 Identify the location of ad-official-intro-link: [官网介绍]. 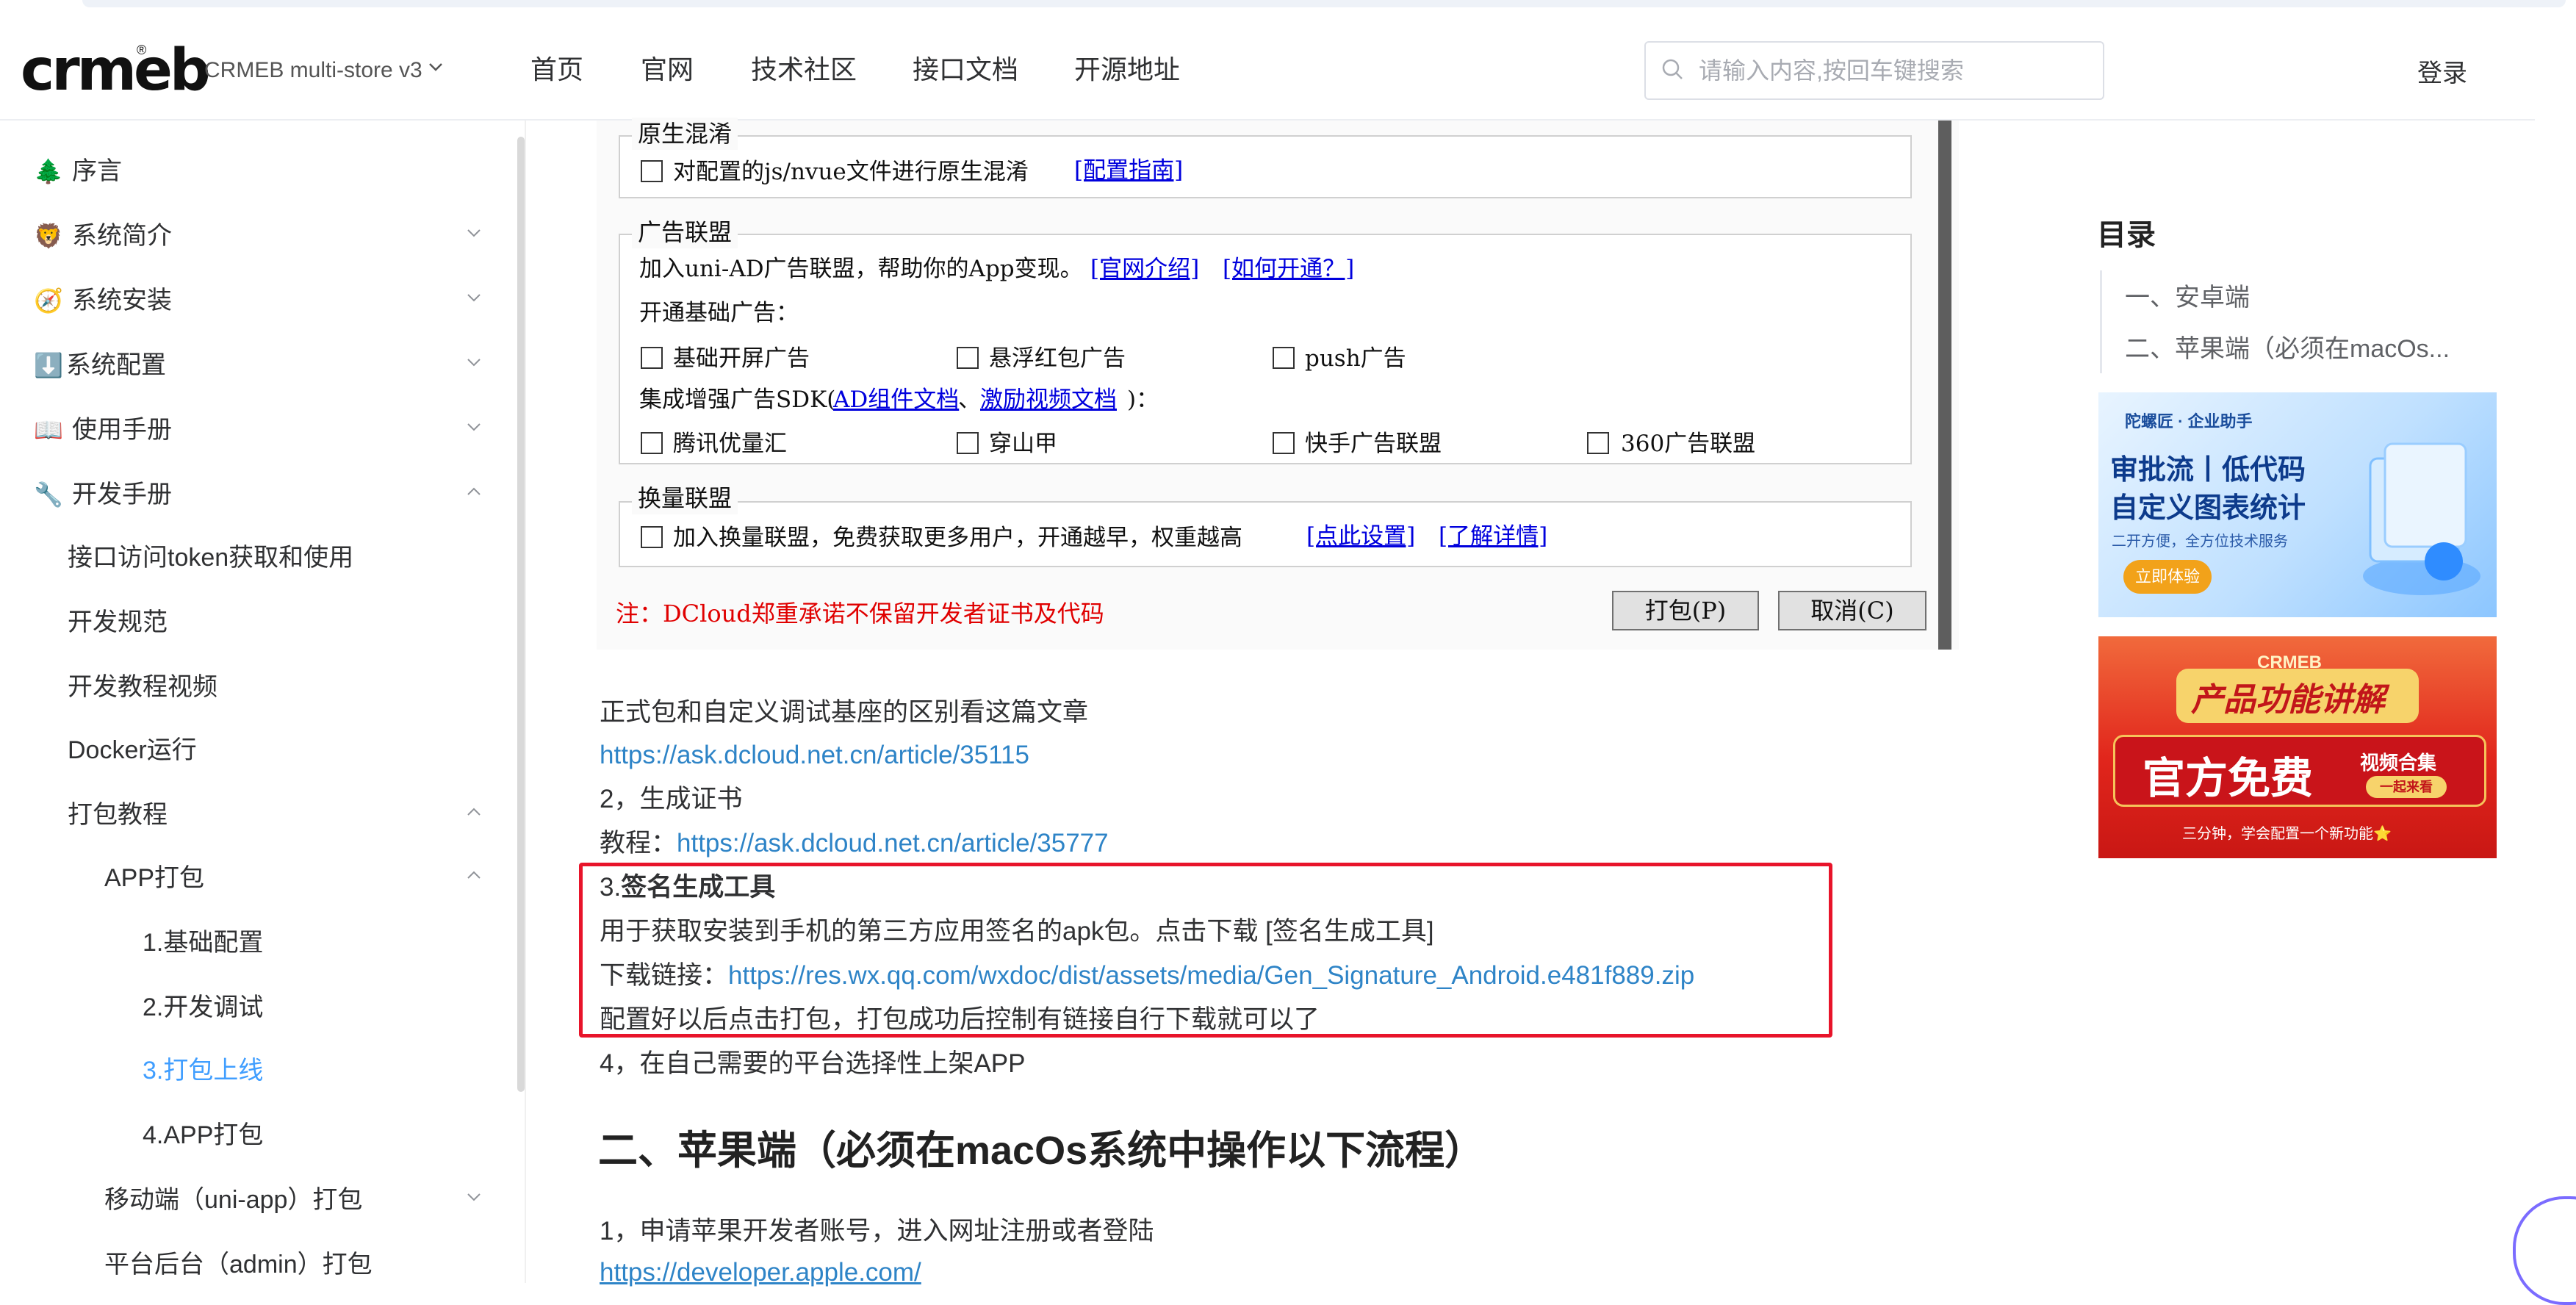
(1145, 269).